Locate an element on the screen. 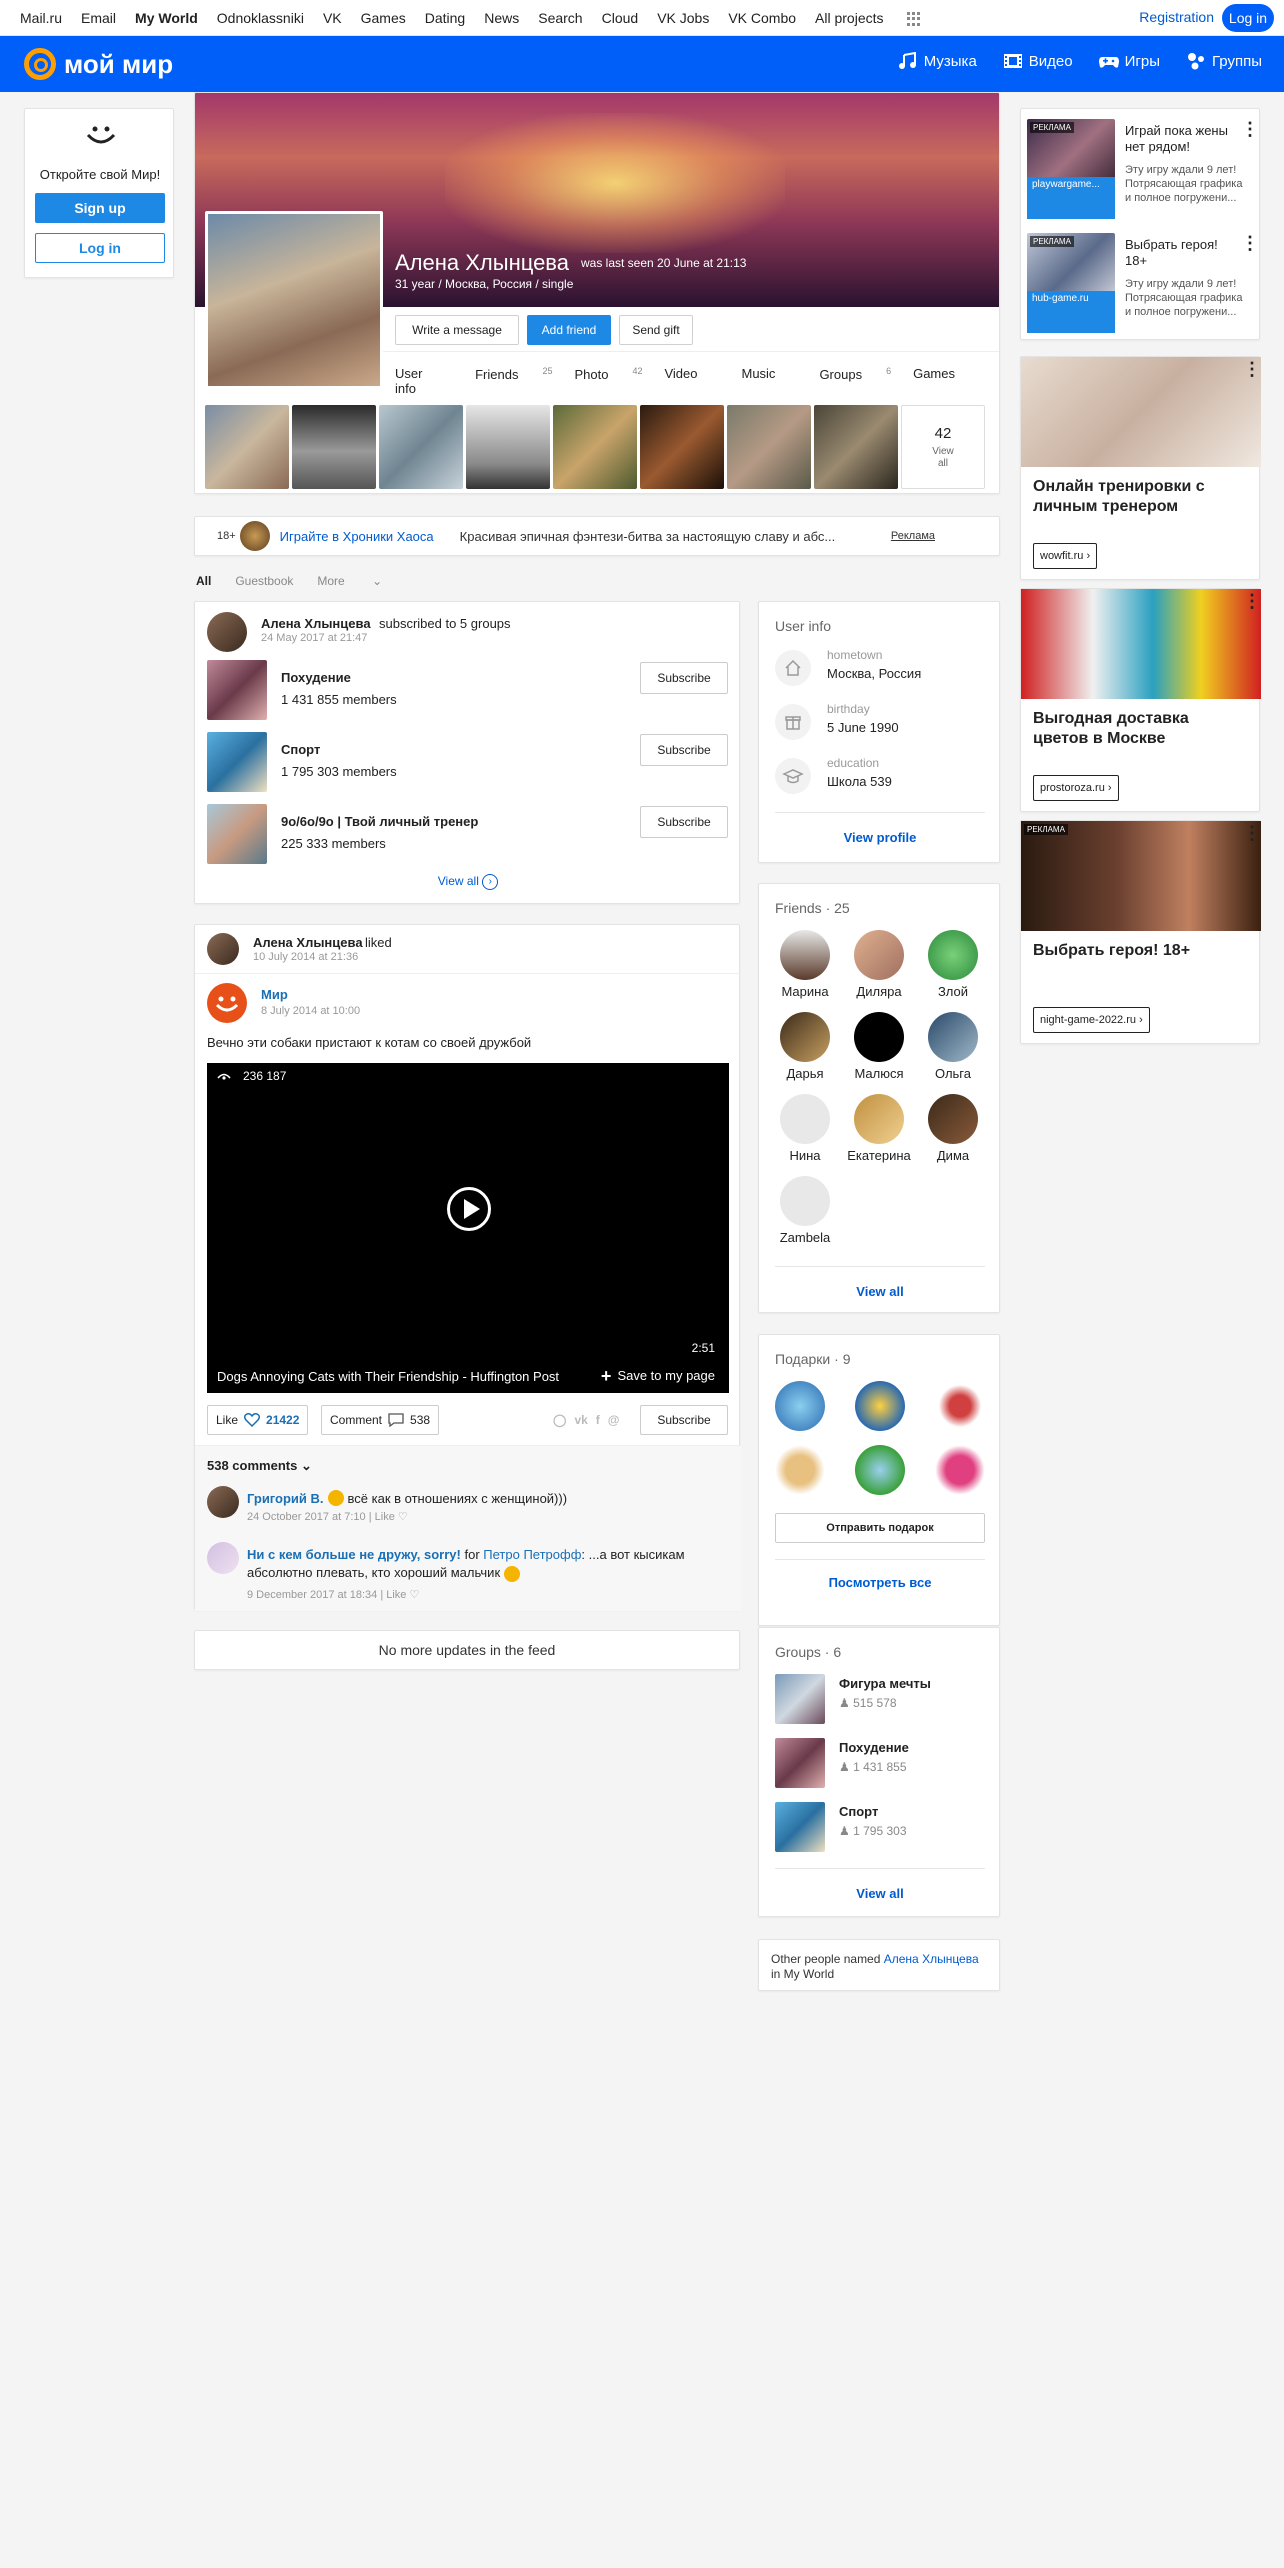 The image size is (1284, 2568). feed-tab-more: More ⌄ is located at coordinates (361, 581).